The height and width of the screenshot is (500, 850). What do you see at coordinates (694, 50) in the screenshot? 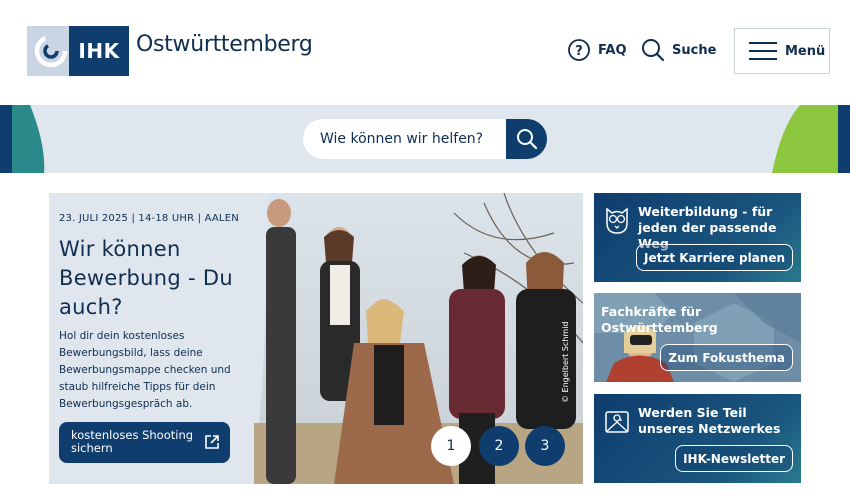
I see `search-label: Suche` at bounding box center [694, 50].